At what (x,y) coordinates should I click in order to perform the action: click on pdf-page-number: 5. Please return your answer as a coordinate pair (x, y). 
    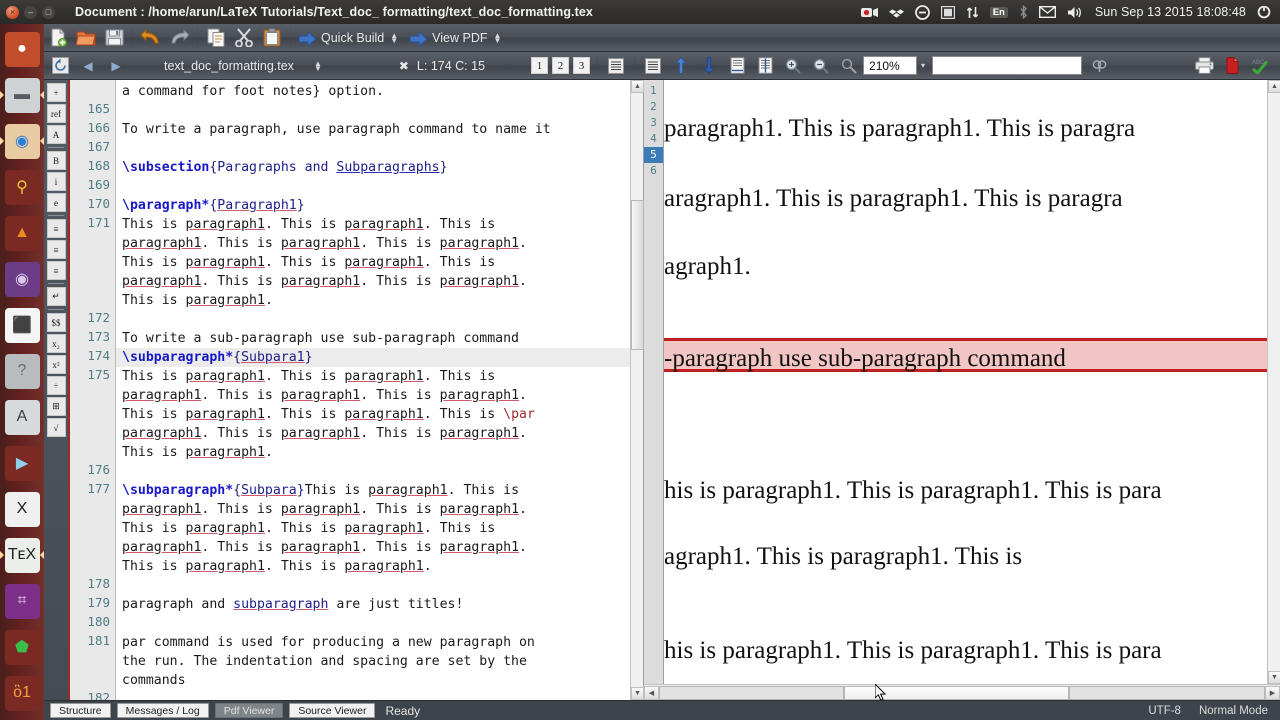
    Looking at the image, I should click on (653, 155).